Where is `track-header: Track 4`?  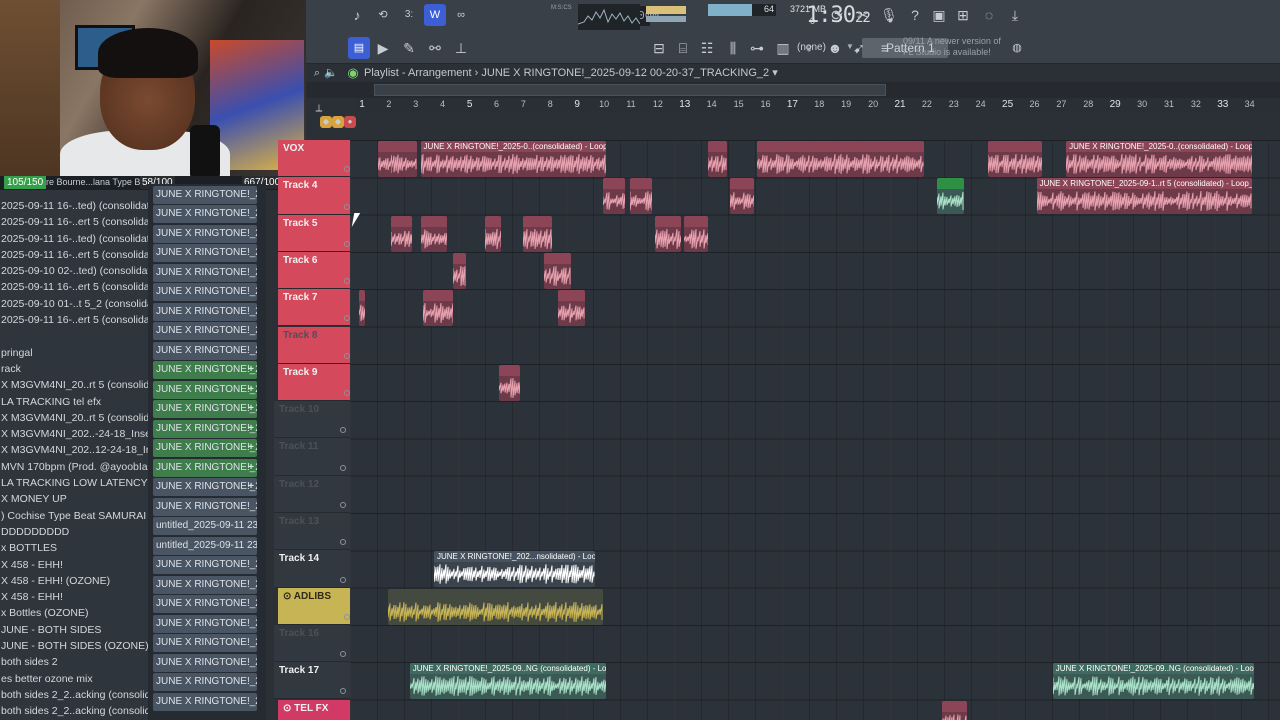
track-header: Track 4 is located at coordinates (314, 196).